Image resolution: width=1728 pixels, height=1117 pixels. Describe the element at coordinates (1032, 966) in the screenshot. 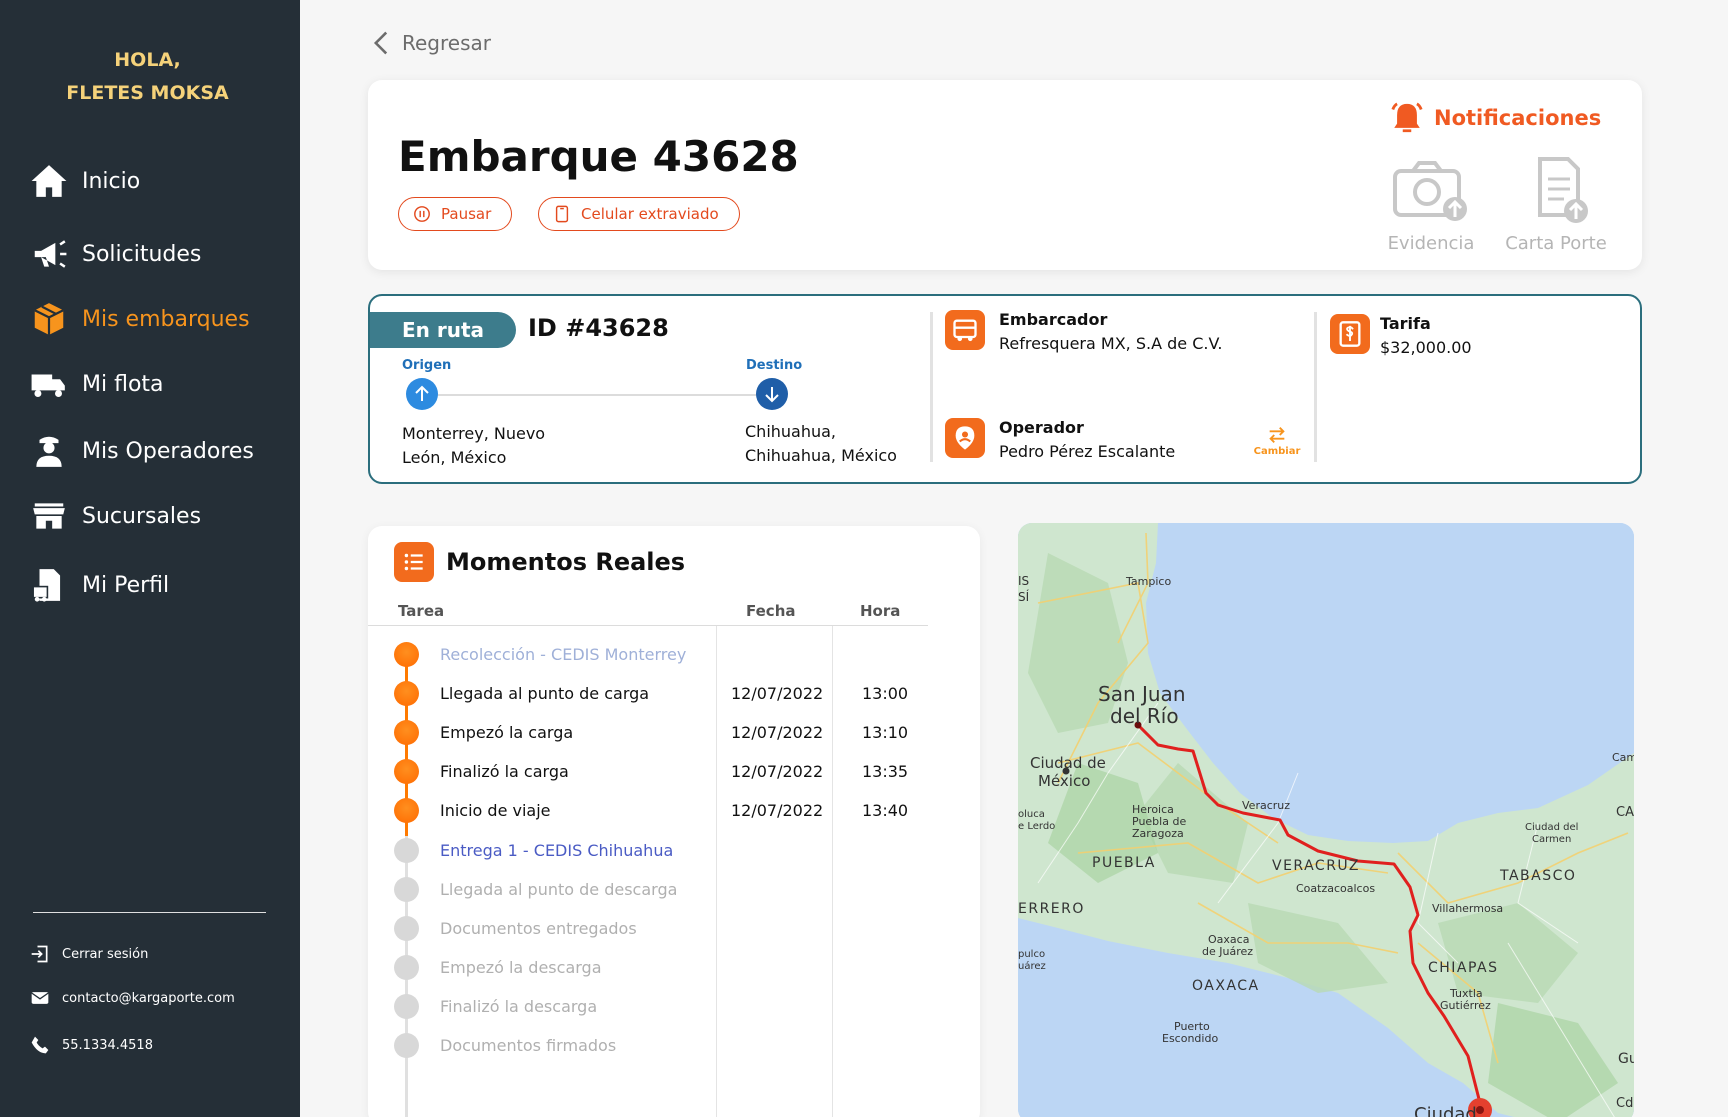

I see `map-label: uárez` at that location.